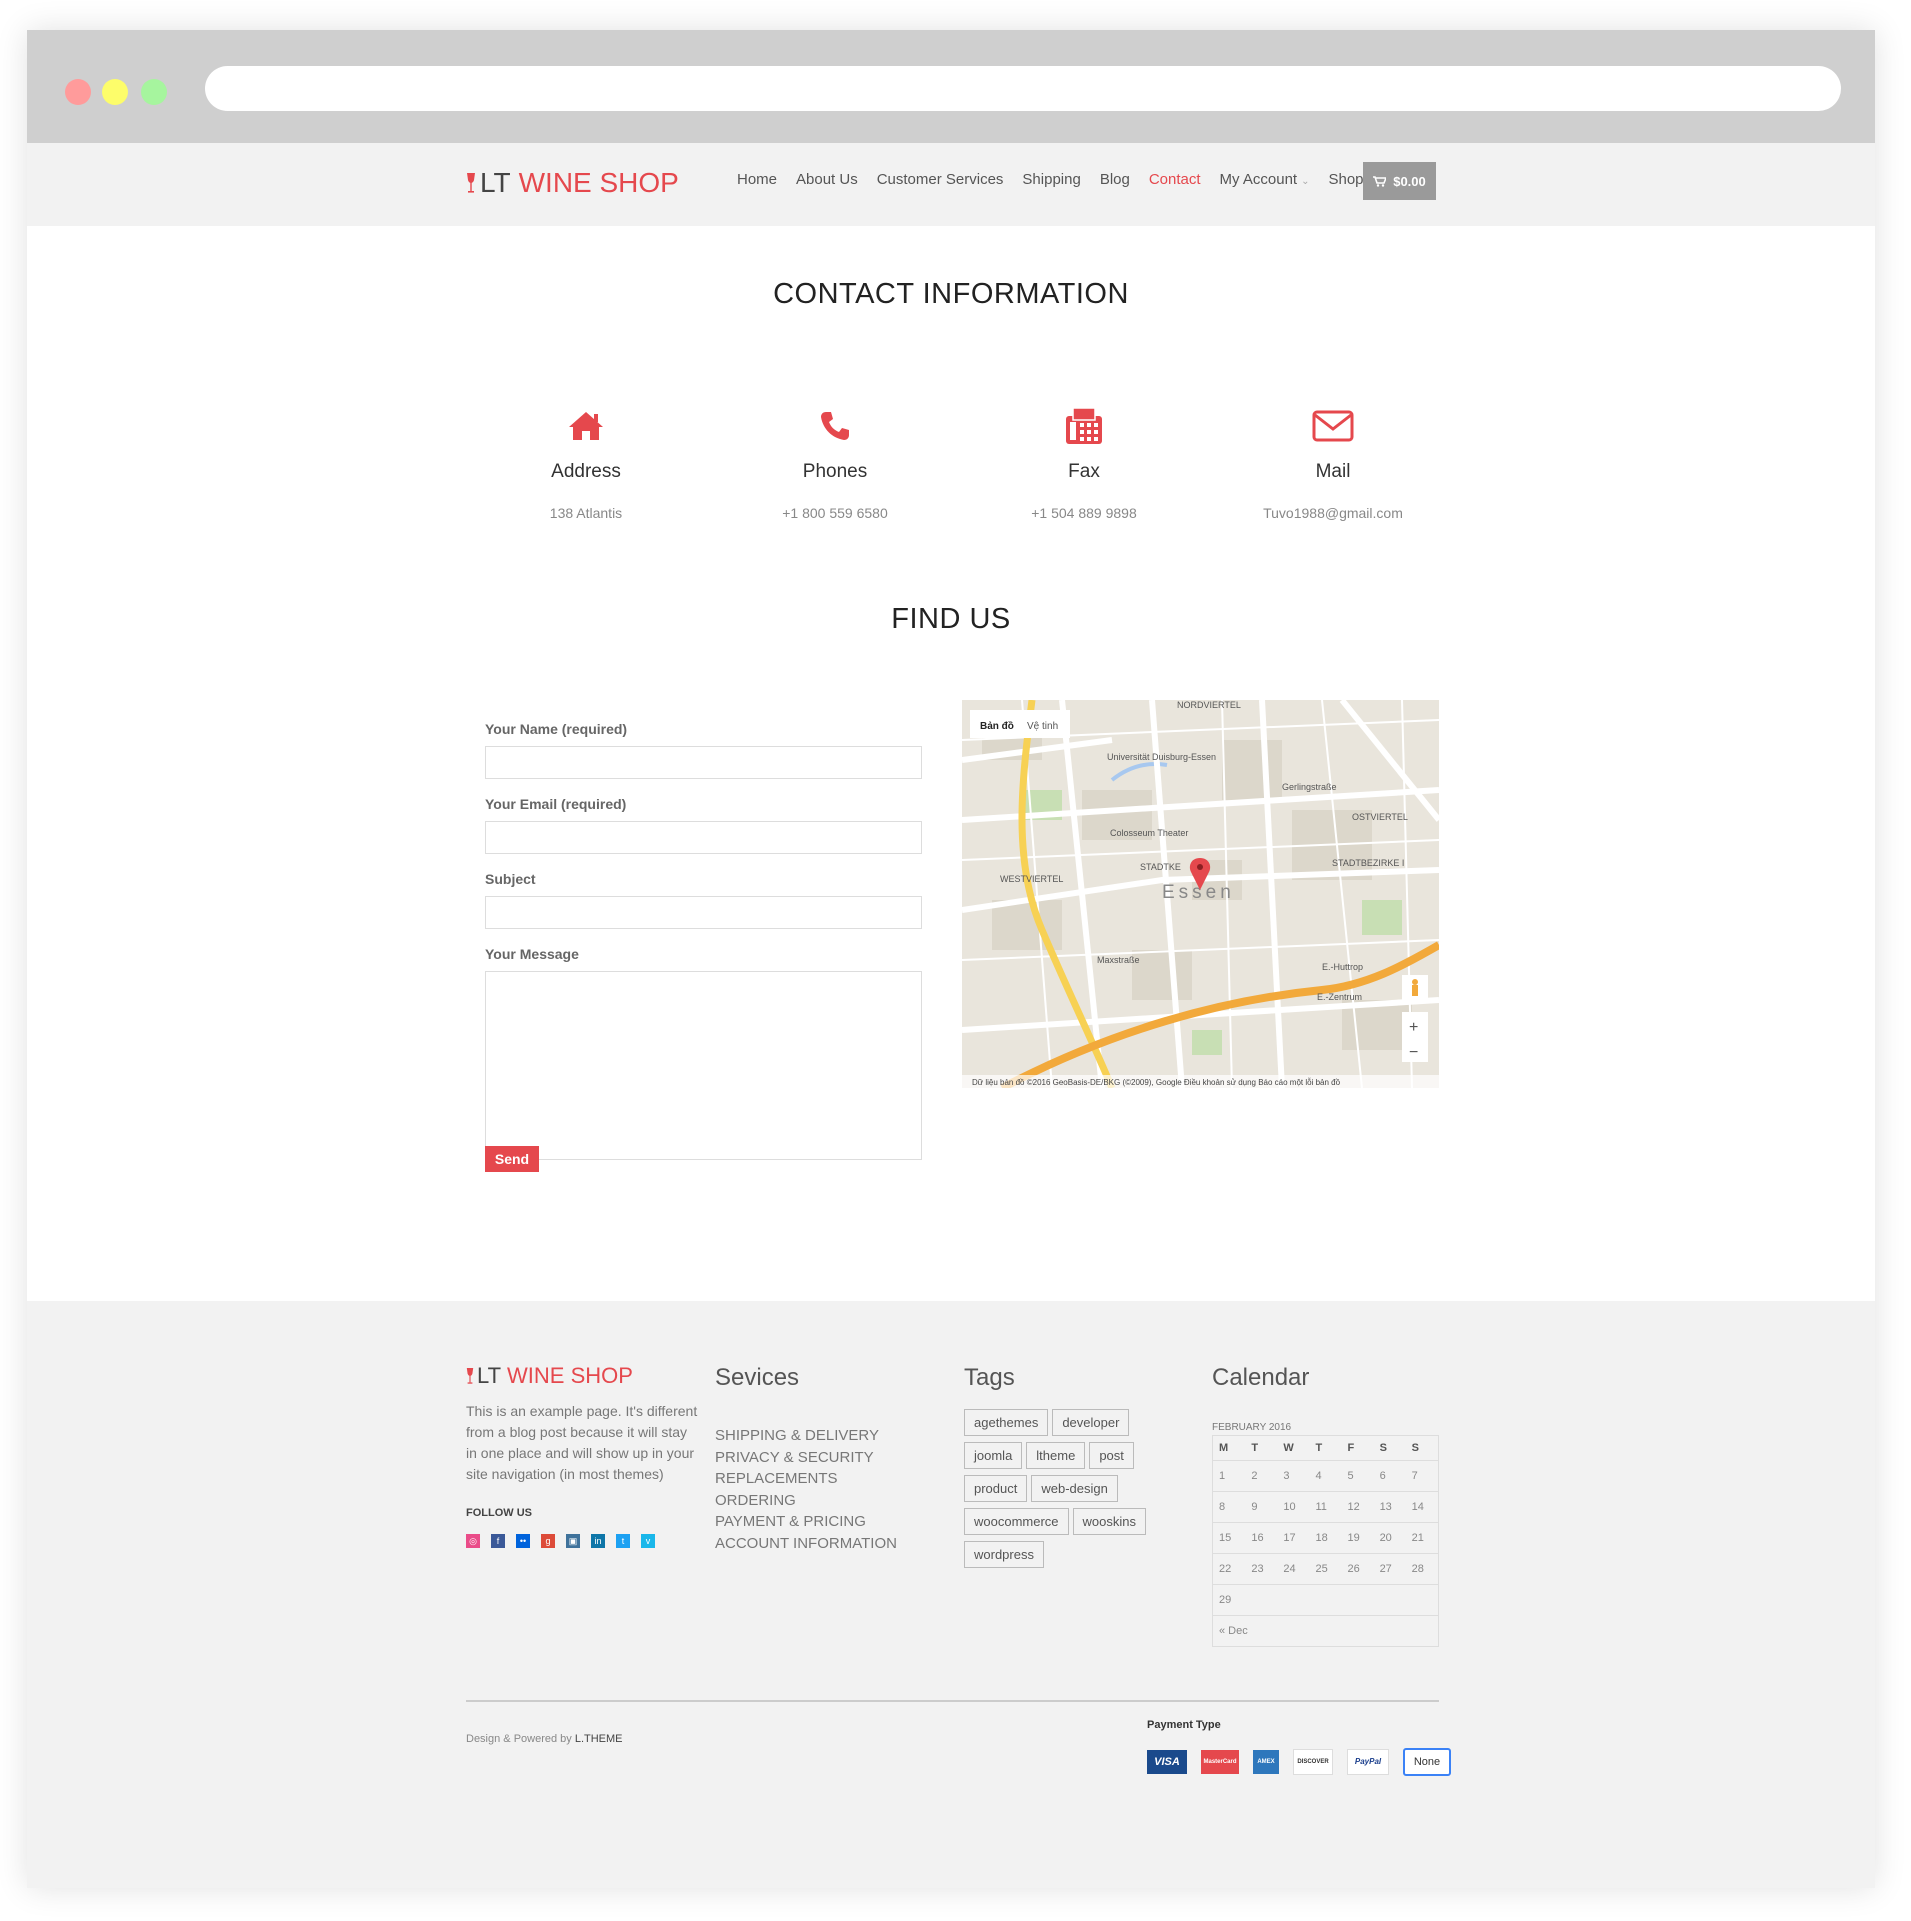  Describe the element at coordinates (1339, 997) in the screenshot. I see `map-label-zentrum: E.-Zentrum` at that location.